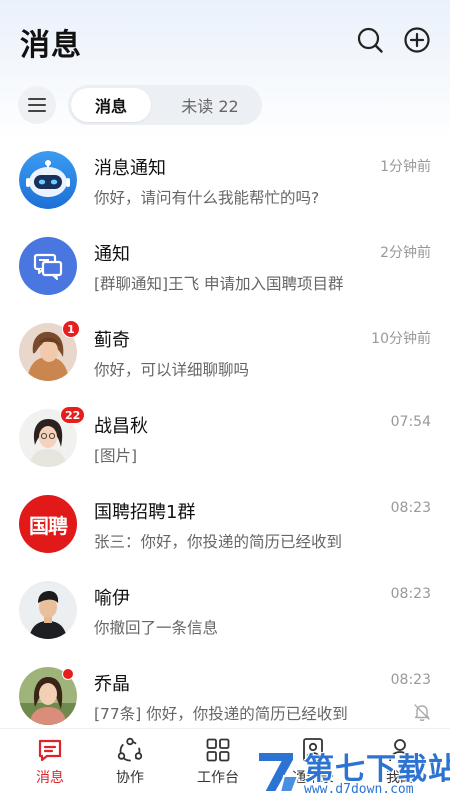 The width and height of the screenshot is (450, 800). What do you see at coordinates (207, 198) in the screenshot?
I see `conversation-preview: 你好，请问有什么我能帮忙的吗?` at bounding box center [207, 198].